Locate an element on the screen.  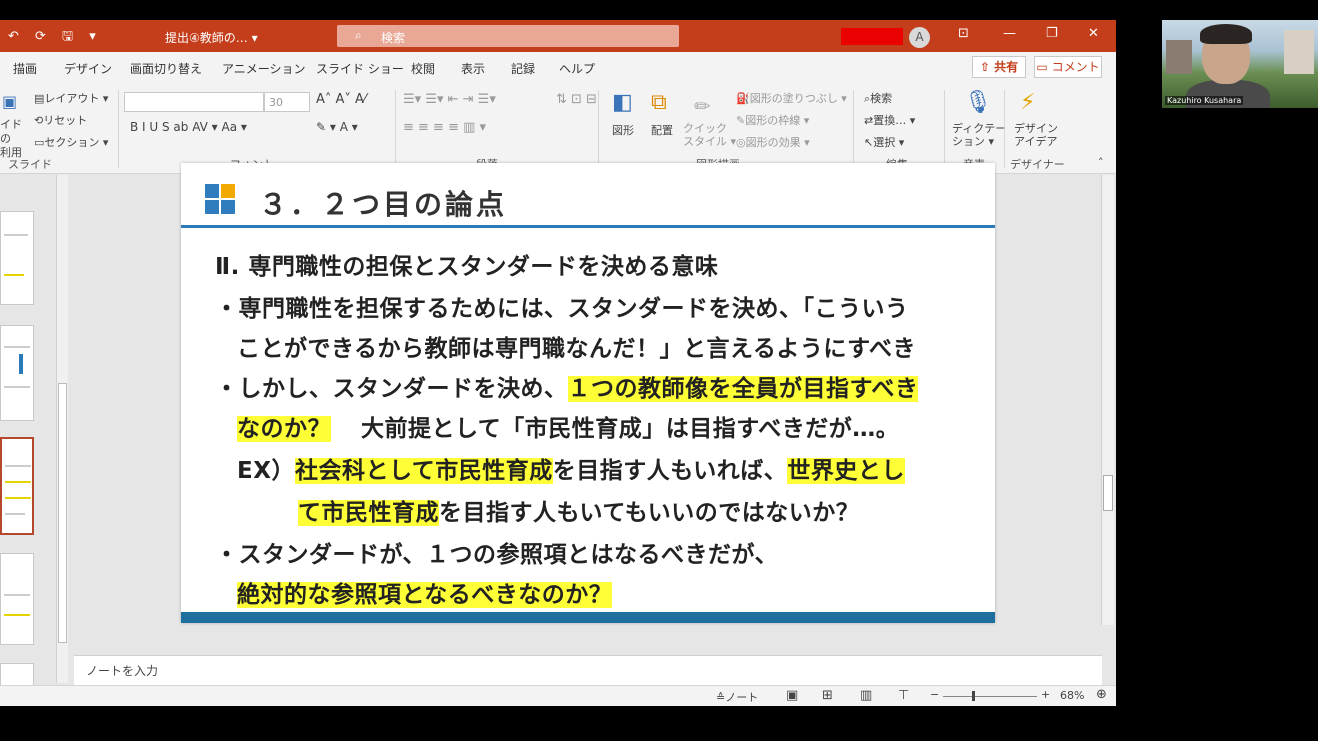
slide-sorter-icon: ⊞ is located at coordinates (827, 695).